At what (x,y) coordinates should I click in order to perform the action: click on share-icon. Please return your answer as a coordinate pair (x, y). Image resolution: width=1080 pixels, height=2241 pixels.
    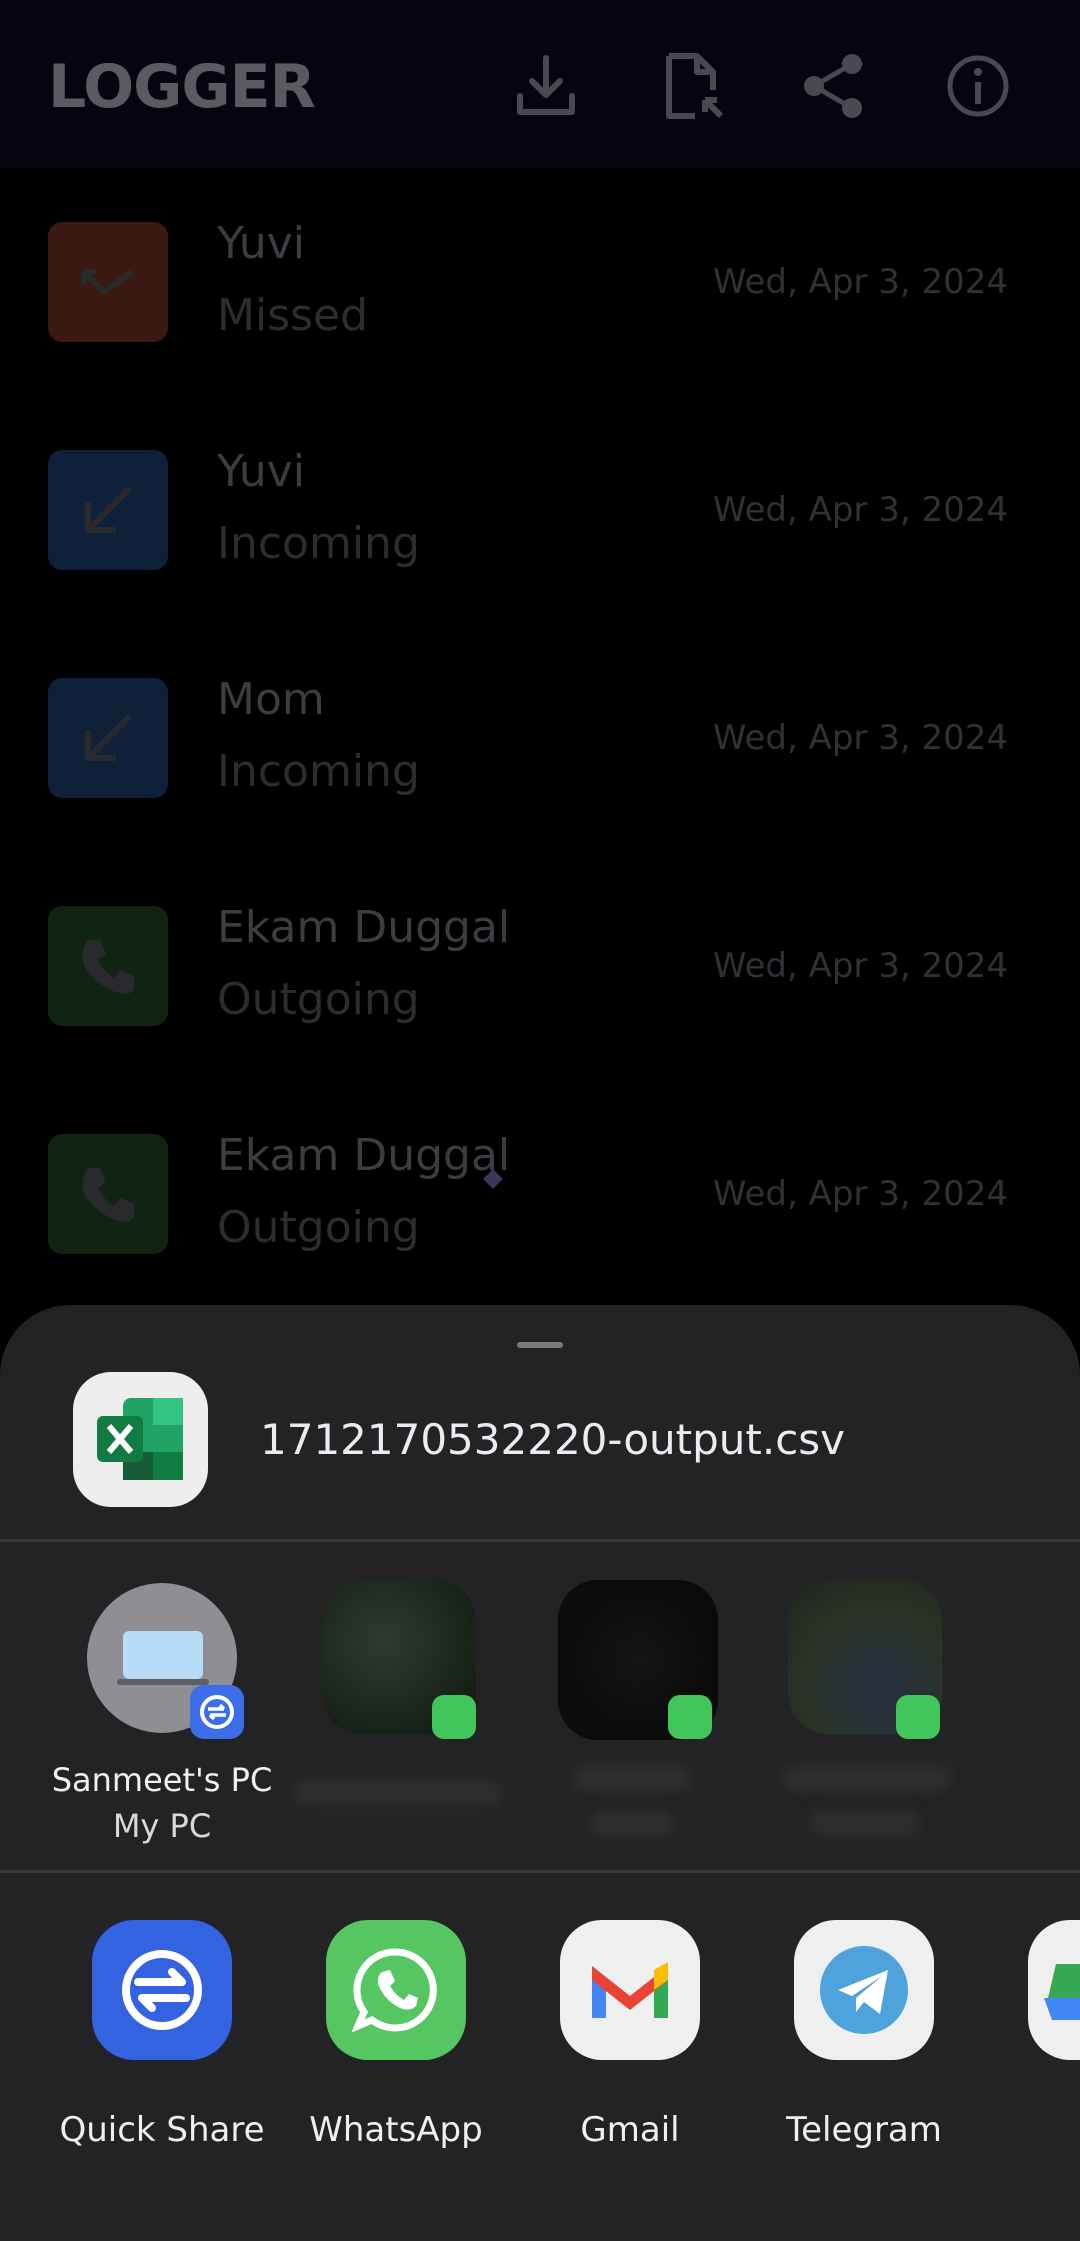
    Looking at the image, I should click on (834, 86).